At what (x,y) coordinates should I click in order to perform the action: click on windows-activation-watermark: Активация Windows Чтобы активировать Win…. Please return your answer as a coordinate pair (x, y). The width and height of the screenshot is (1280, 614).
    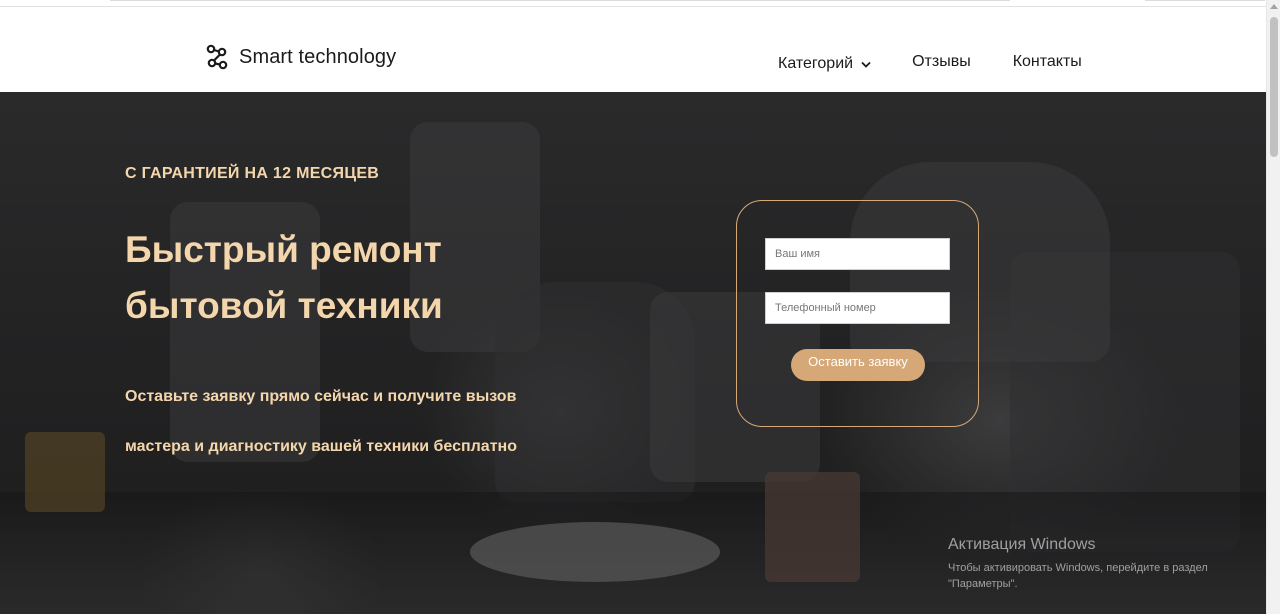
    Looking at the image, I should click on (1078, 564).